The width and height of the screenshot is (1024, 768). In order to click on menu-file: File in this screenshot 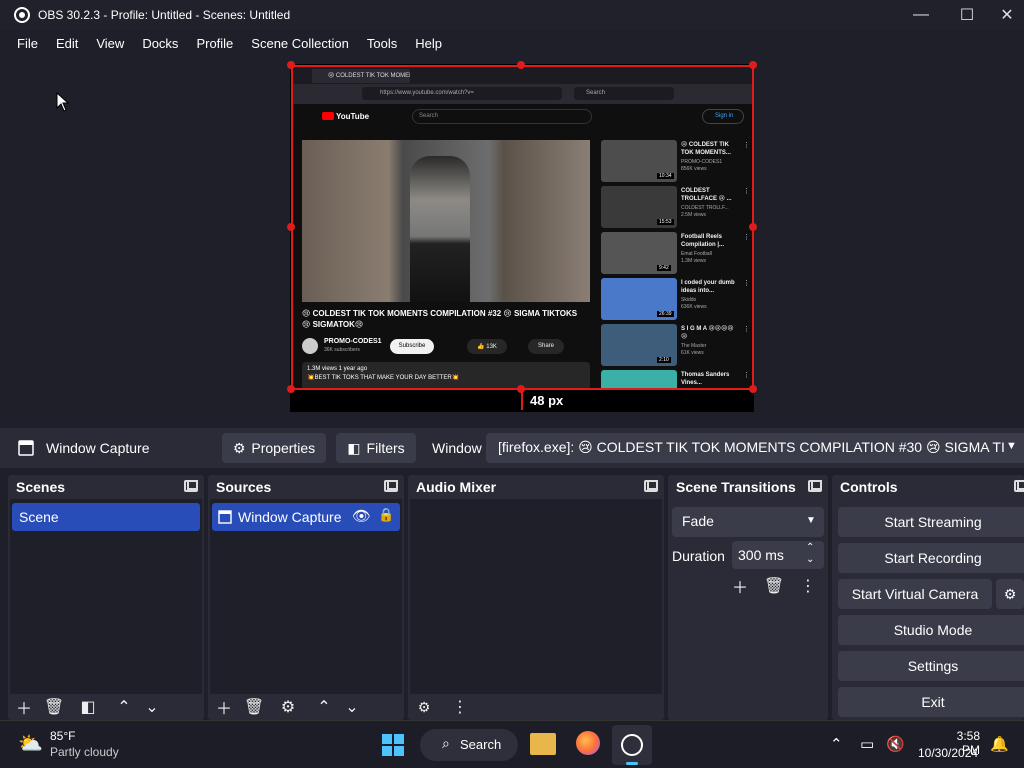, I will do `click(27, 43)`.